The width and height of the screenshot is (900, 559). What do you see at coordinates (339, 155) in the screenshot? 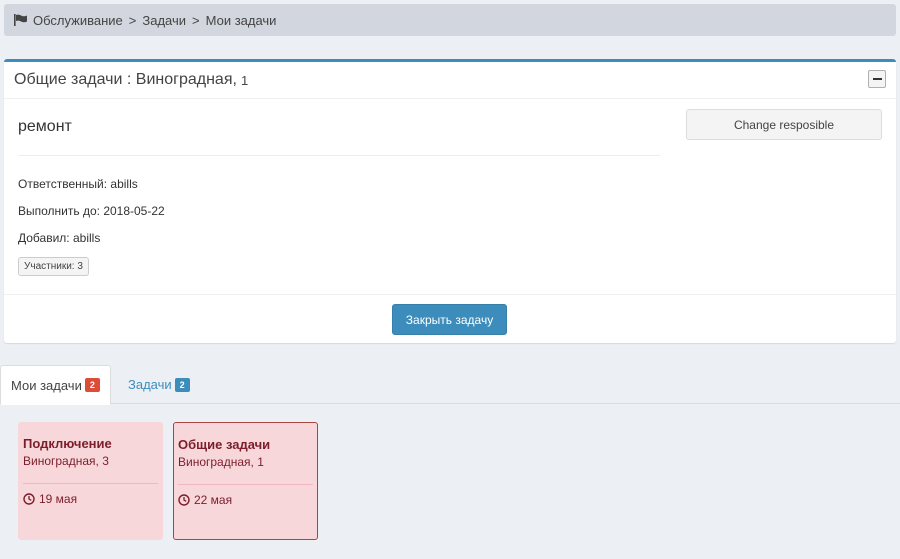
I see `divider` at bounding box center [339, 155].